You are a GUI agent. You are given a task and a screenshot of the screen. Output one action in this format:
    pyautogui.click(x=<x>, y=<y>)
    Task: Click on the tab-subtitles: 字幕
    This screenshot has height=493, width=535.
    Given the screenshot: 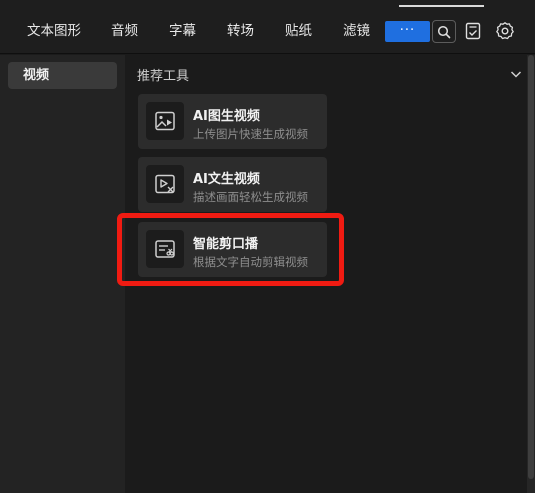 What is the action you would take?
    pyautogui.click(x=182, y=31)
    